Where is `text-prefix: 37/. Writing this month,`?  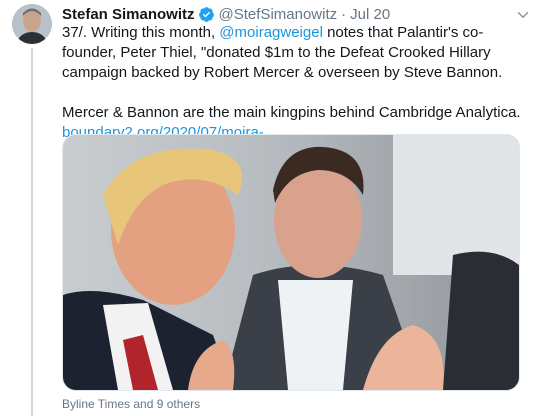 text-prefix: 37/. Writing this month, is located at coordinates (141, 32).